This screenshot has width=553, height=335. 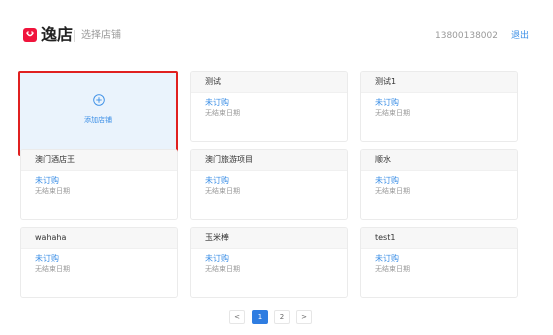 I want to click on store-card: 测试 未订购 无结束日期, so click(x=269, y=106).